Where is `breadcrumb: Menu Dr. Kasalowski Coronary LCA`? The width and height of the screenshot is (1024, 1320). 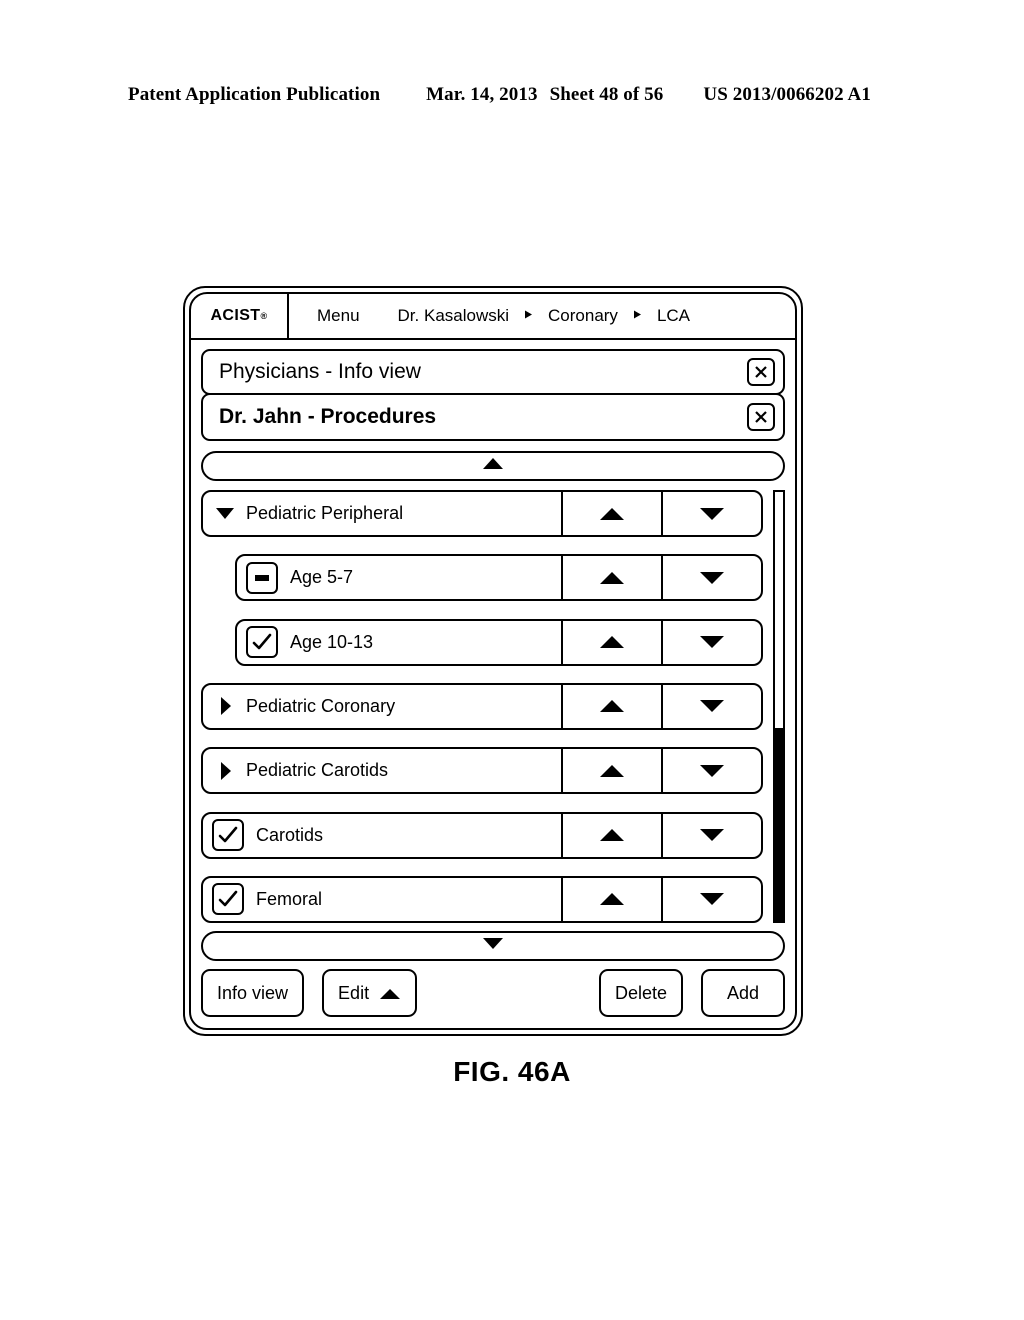 breadcrumb: Menu Dr. Kasalowski Coronary LCA is located at coordinates (542, 316).